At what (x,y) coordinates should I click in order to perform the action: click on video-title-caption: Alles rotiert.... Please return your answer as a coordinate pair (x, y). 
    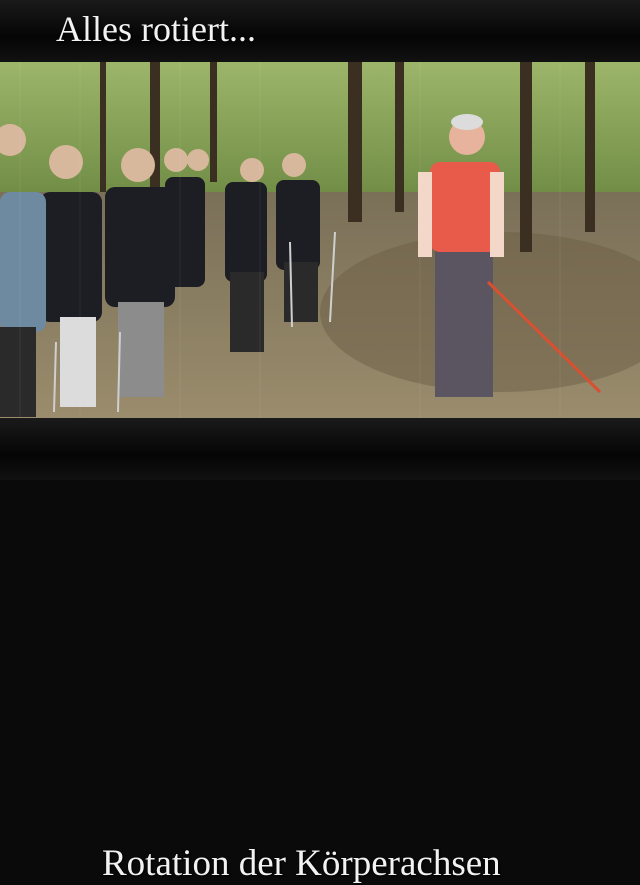
    Looking at the image, I should click on (156, 29).